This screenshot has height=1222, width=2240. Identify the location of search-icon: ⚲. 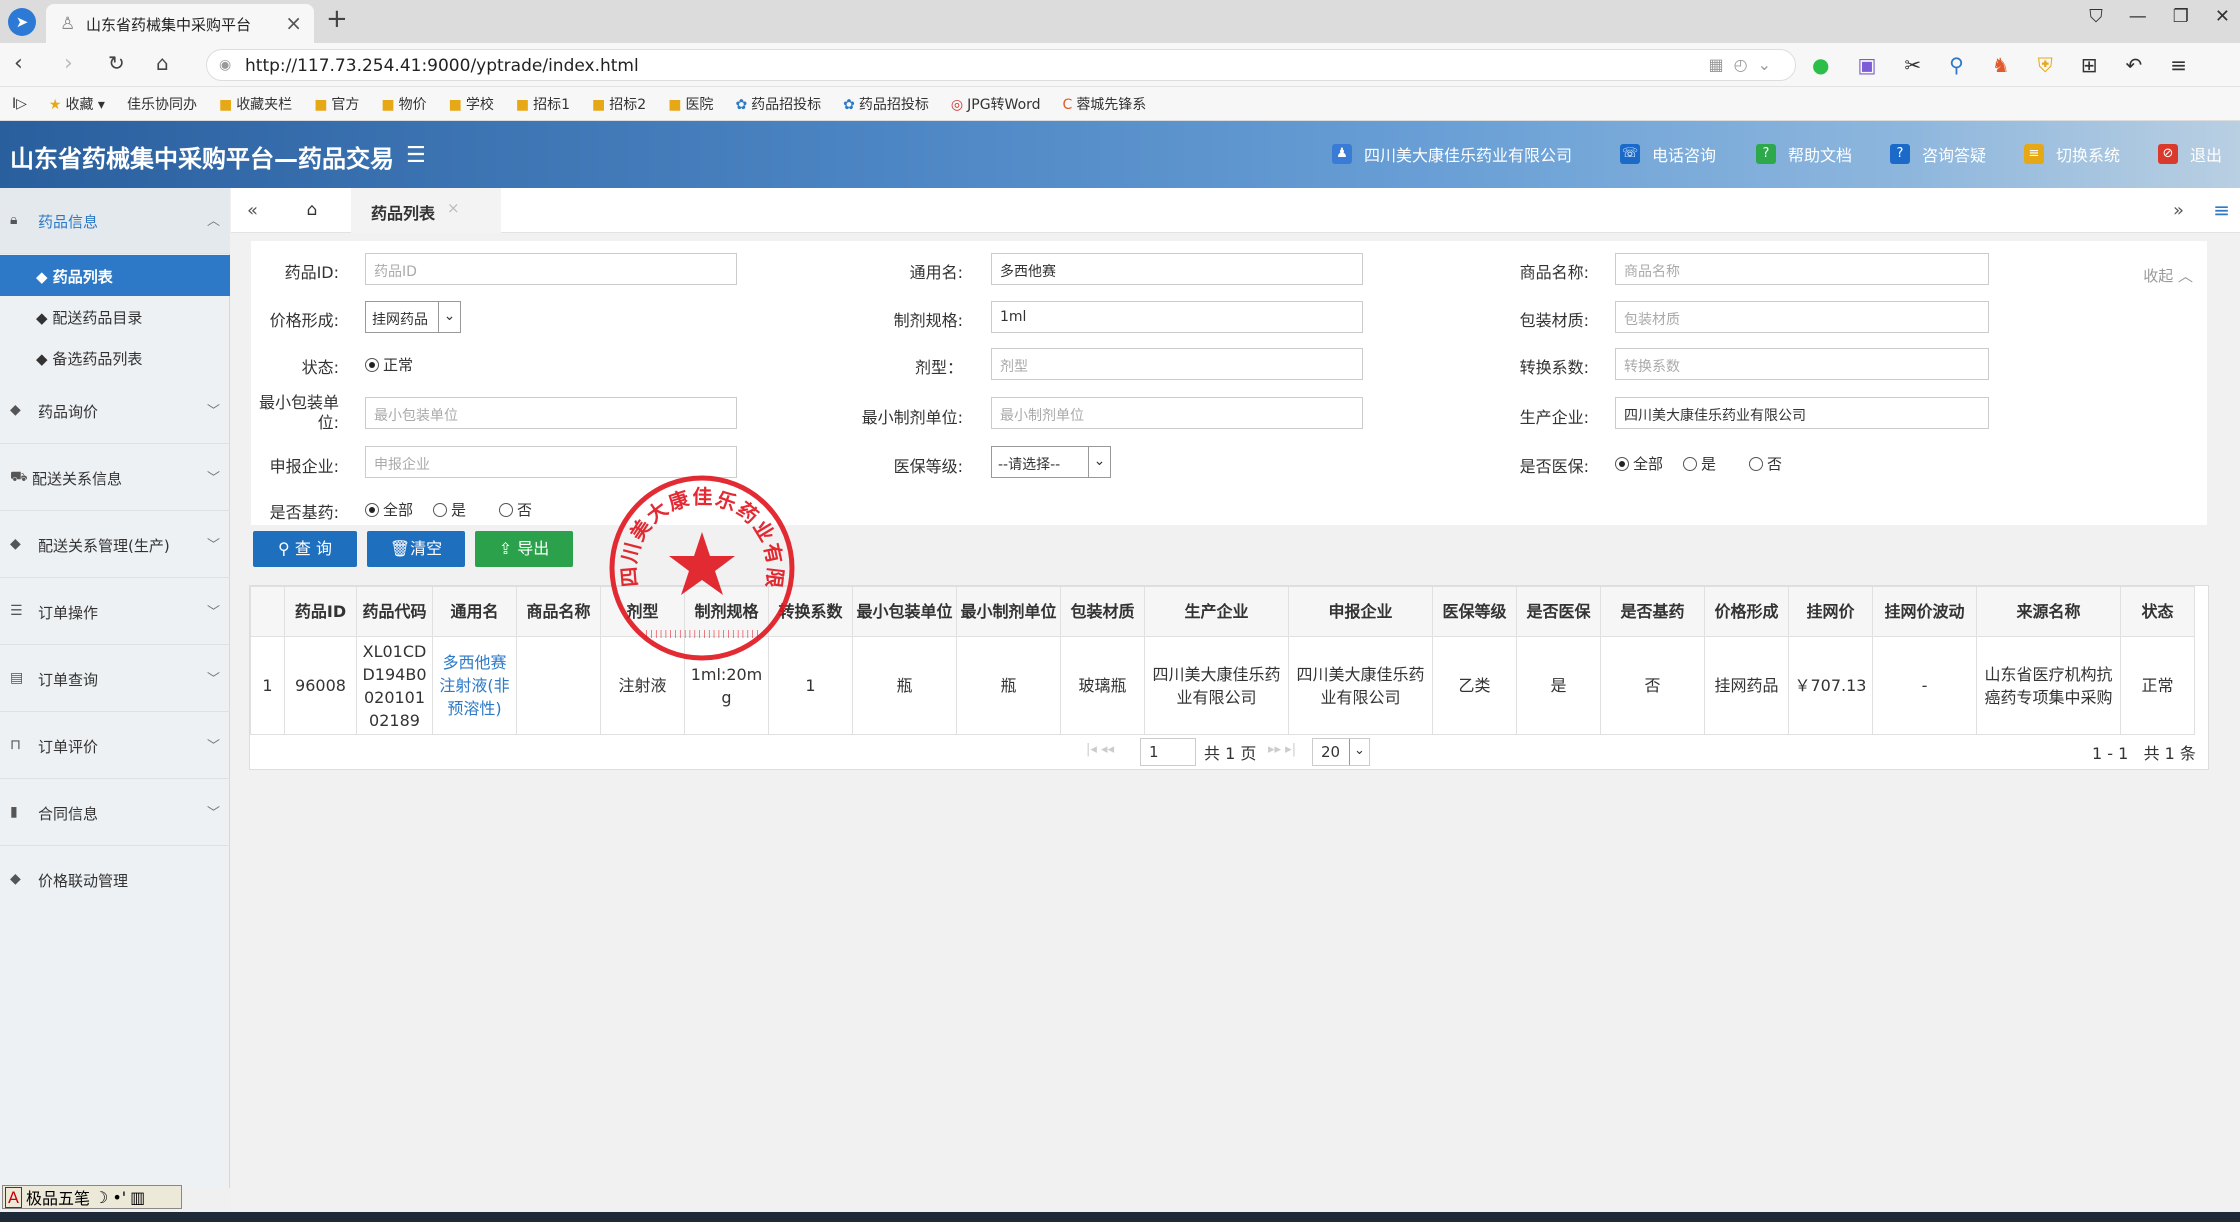
(1956, 65).